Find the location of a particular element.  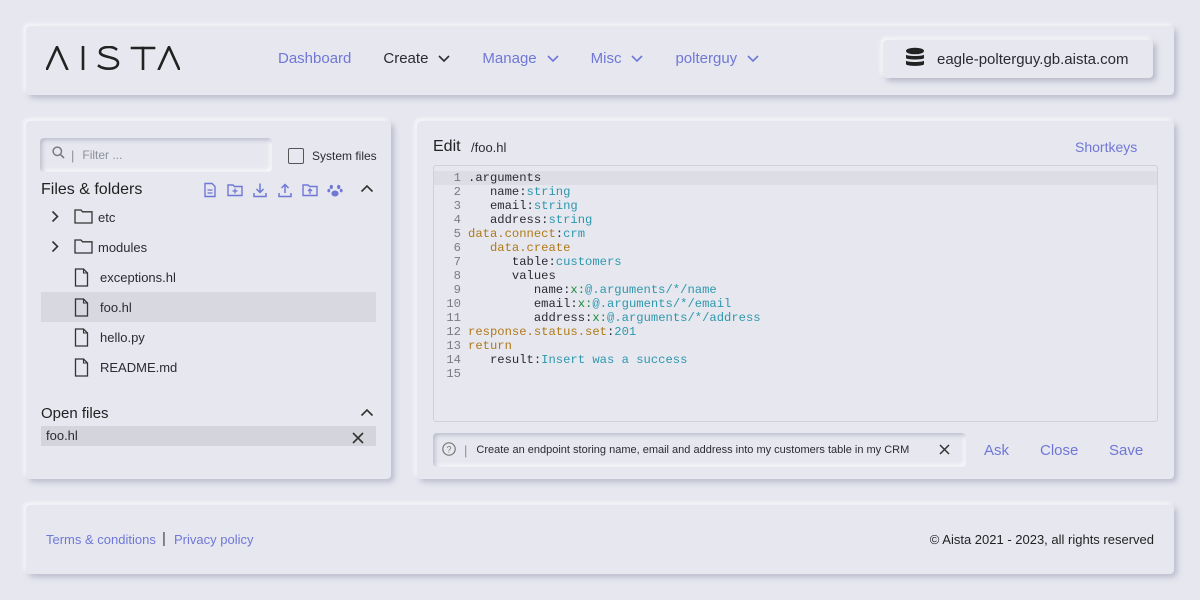

code-line: 8 values is located at coordinates (495, 276).